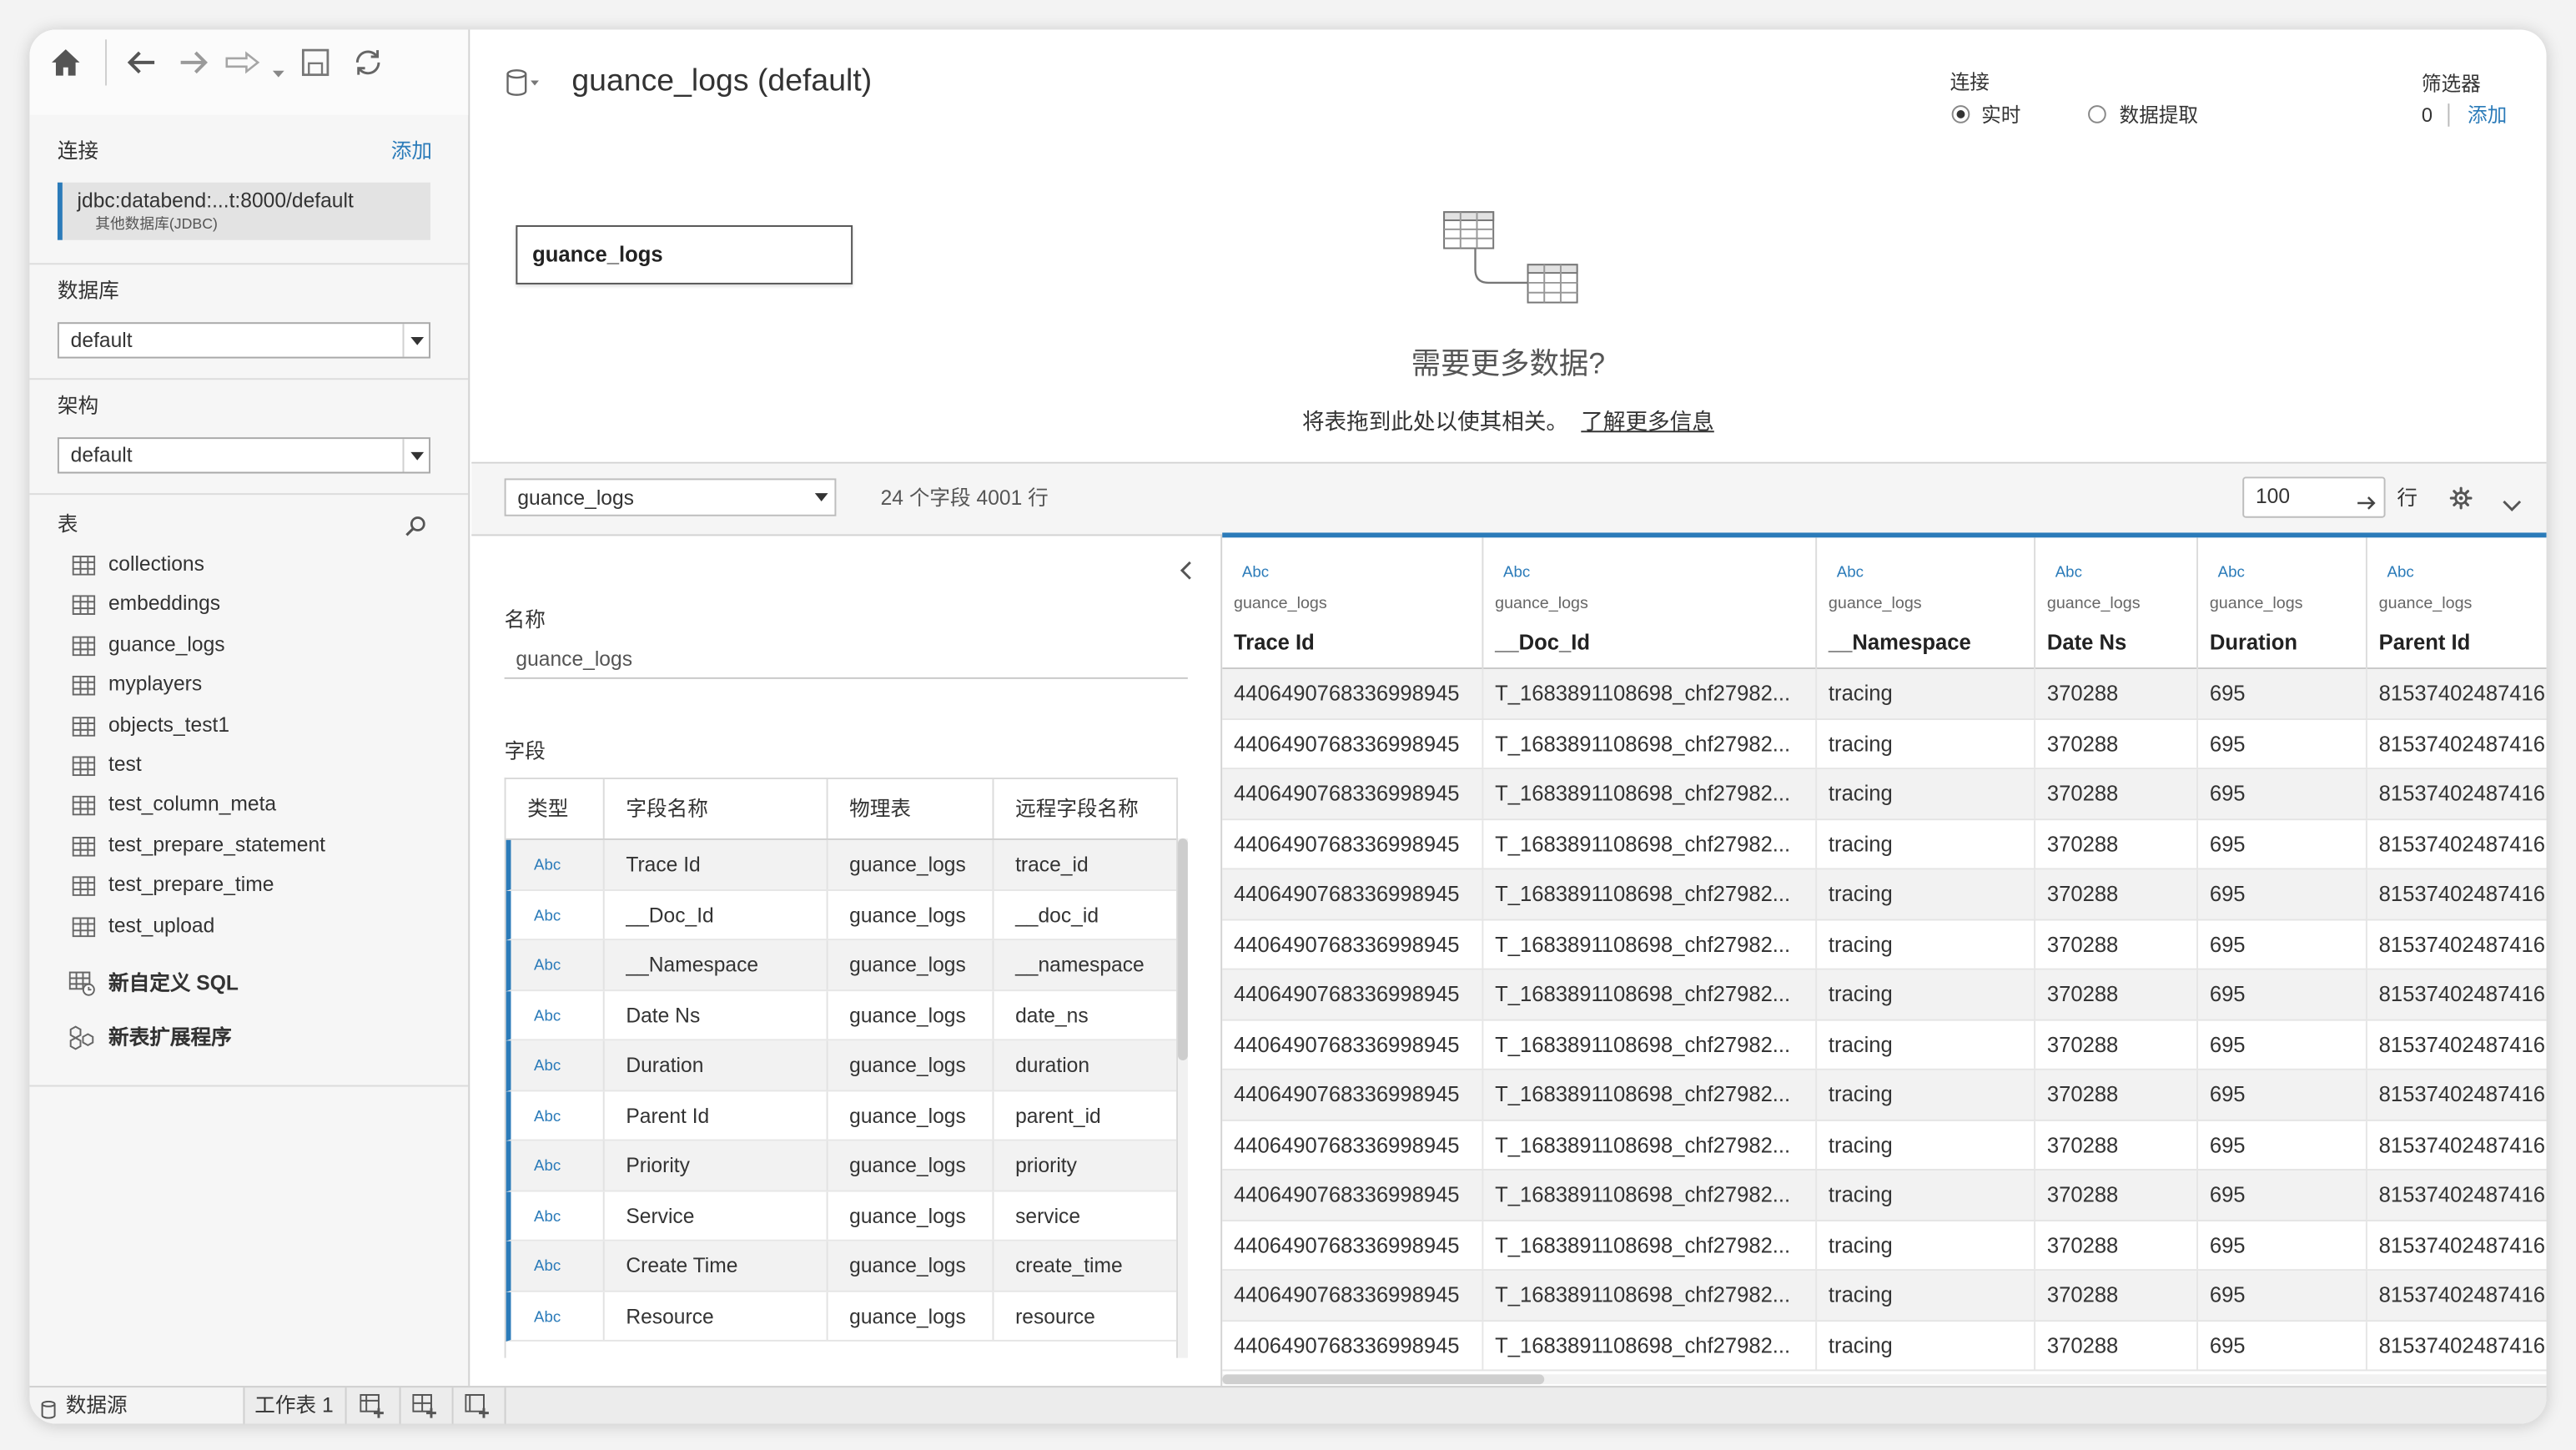 This screenshot has height=1450, width=2576. Describe the element at coordinates (248, 684) in the screenshot. I see `sidebar-table-item: myplayers` at that location.